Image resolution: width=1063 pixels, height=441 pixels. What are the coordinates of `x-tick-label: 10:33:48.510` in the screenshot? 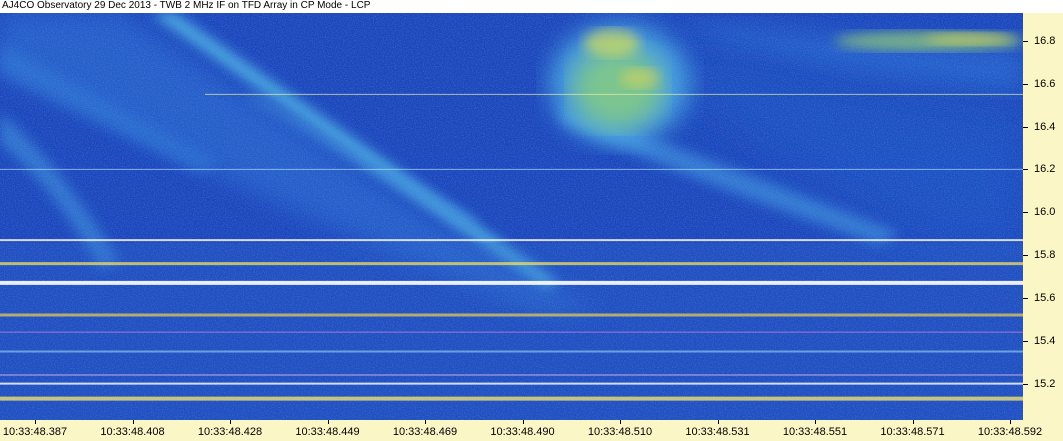 It's located at (620, 432).